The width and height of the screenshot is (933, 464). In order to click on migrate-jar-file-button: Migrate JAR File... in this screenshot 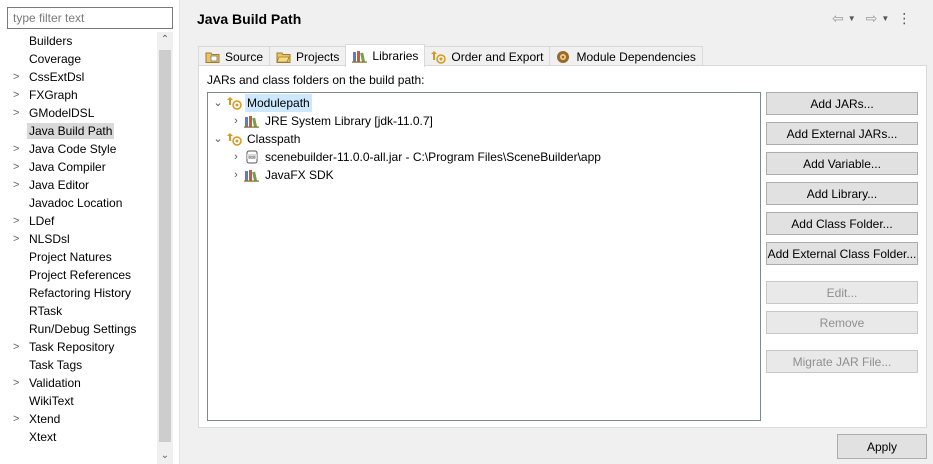, I will do `click(842, 361)`.